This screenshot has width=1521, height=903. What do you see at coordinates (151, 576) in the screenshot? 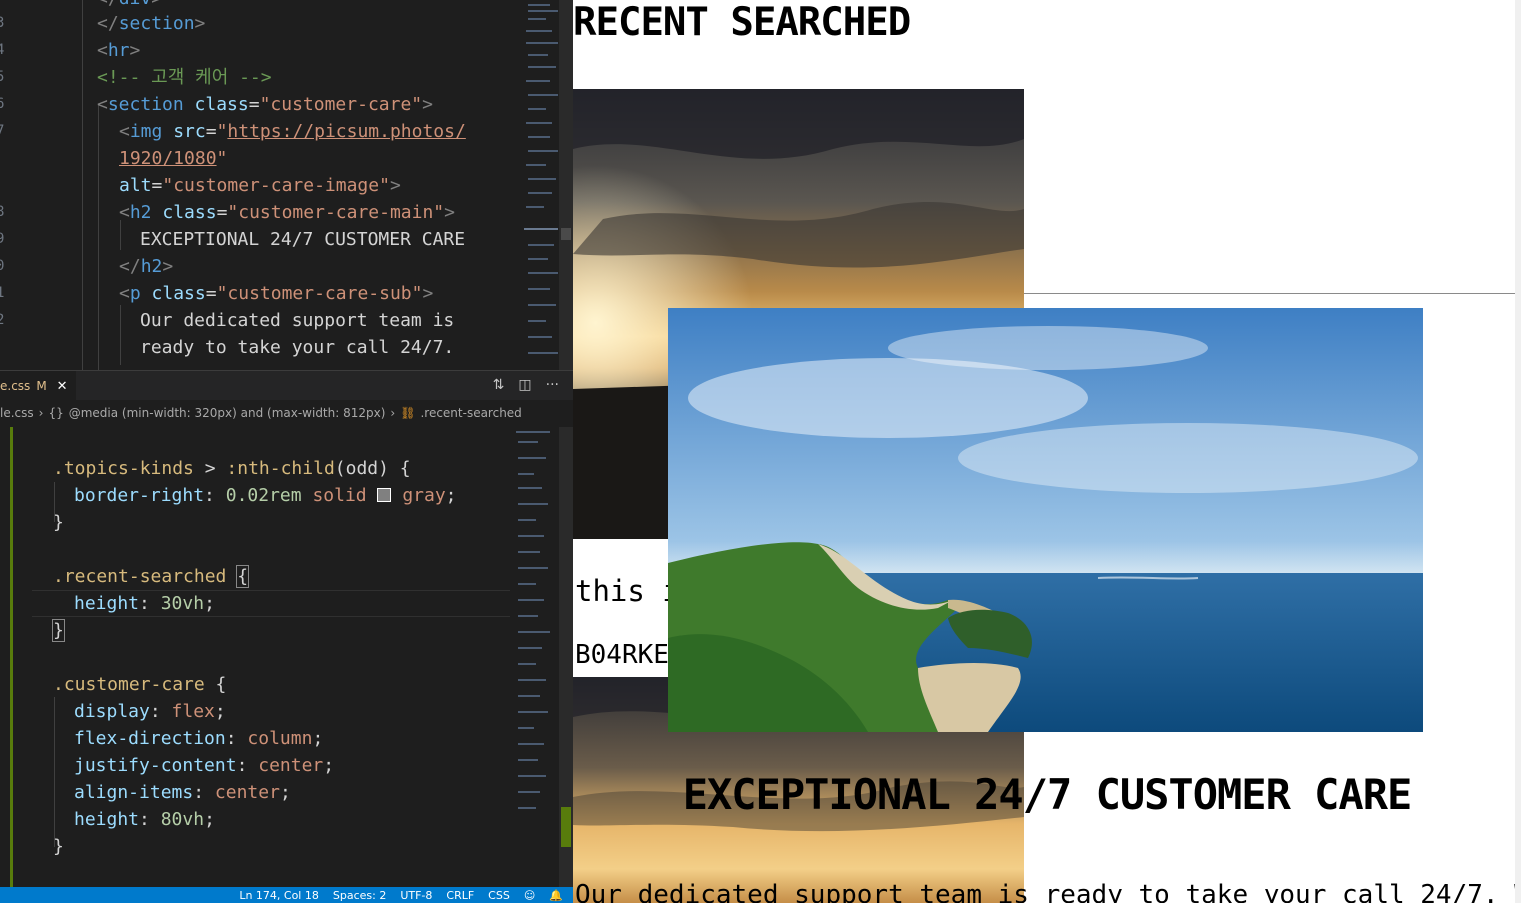
I see `code-line: .recent-searched {` at bounding box center [151, 576].